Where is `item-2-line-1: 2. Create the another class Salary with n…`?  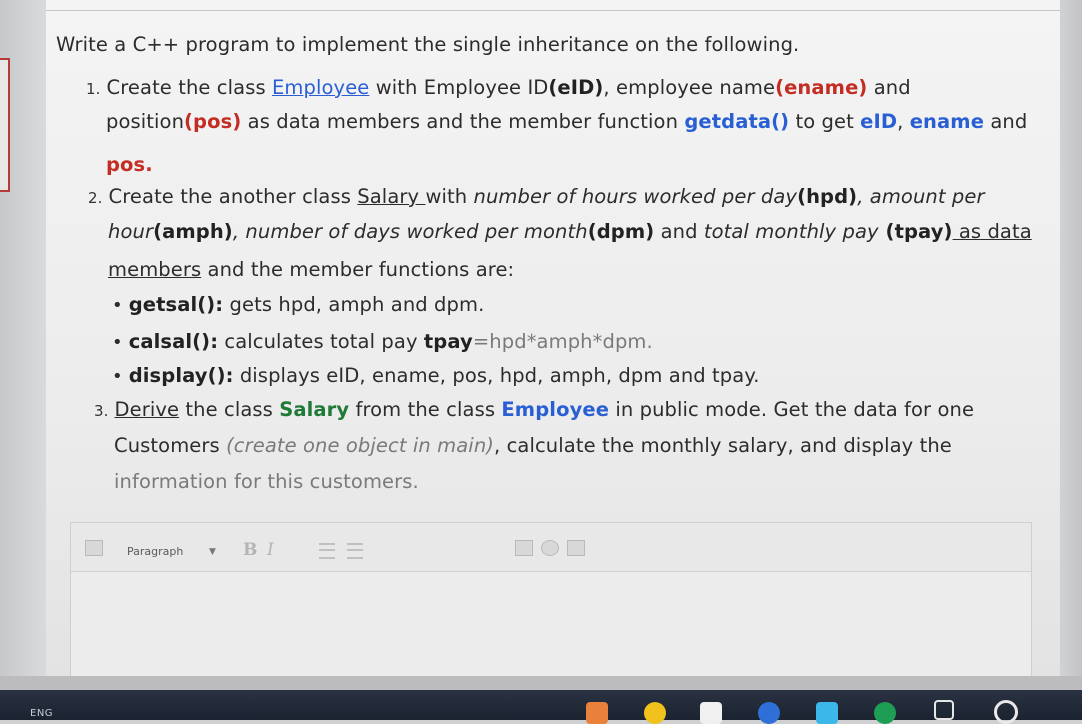
item-2-line-1: 2. Create the another class Salary with n… is located at coordinates (536, 196).